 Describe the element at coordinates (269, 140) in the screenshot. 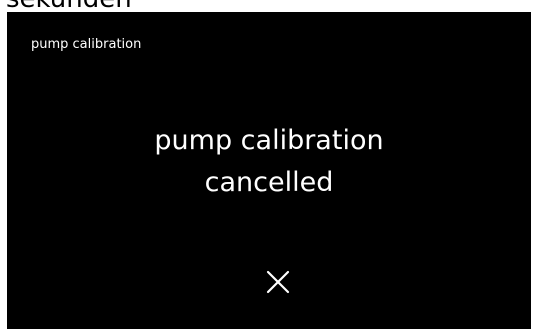

I see `status-message-line-1: pump calibration` at that location.